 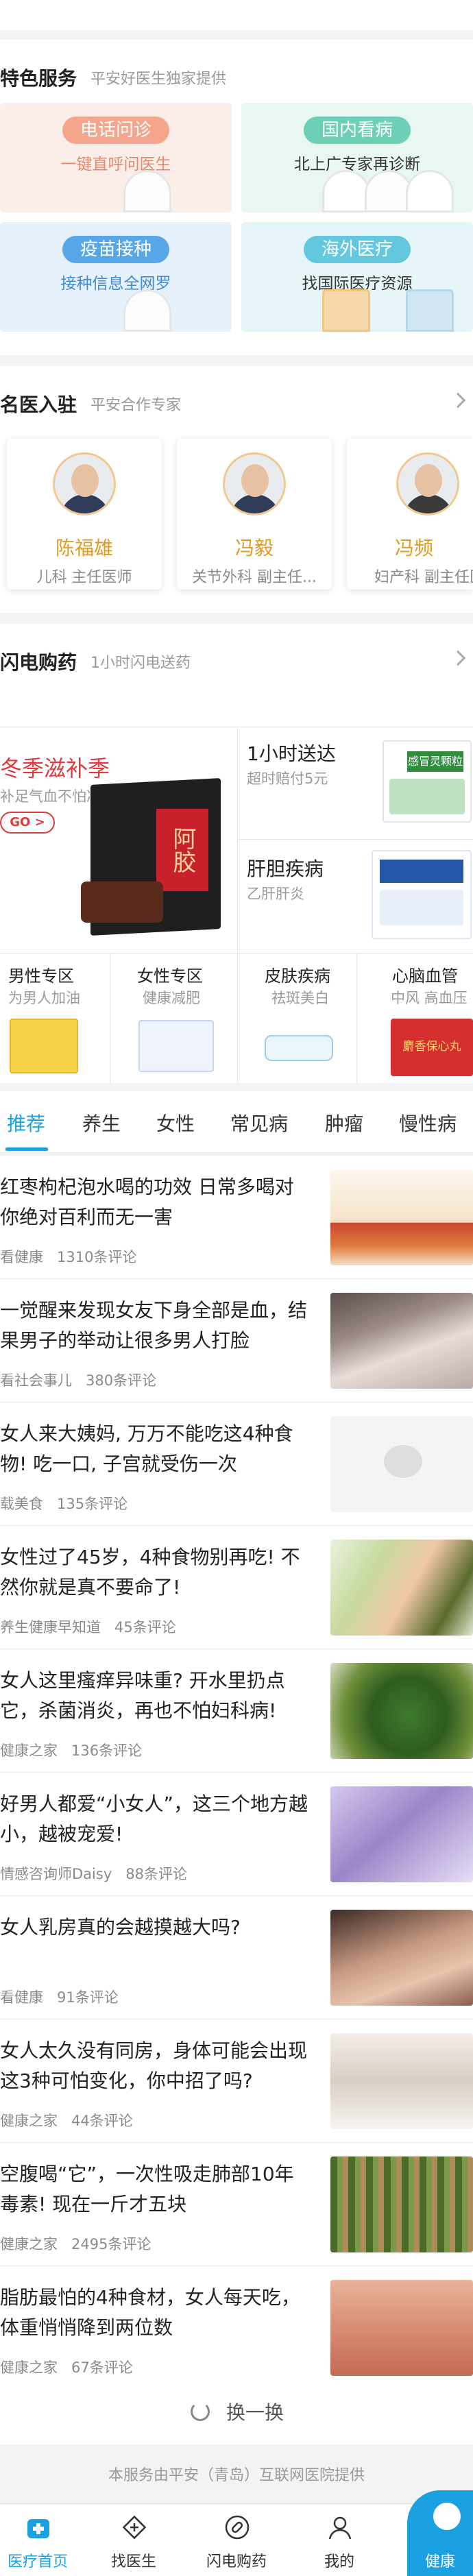 What do you see at coordinates (66, 1996) in the screenshot?
I see `article-meta: 看健康 91条评论` at bounding box center [66, 1996].